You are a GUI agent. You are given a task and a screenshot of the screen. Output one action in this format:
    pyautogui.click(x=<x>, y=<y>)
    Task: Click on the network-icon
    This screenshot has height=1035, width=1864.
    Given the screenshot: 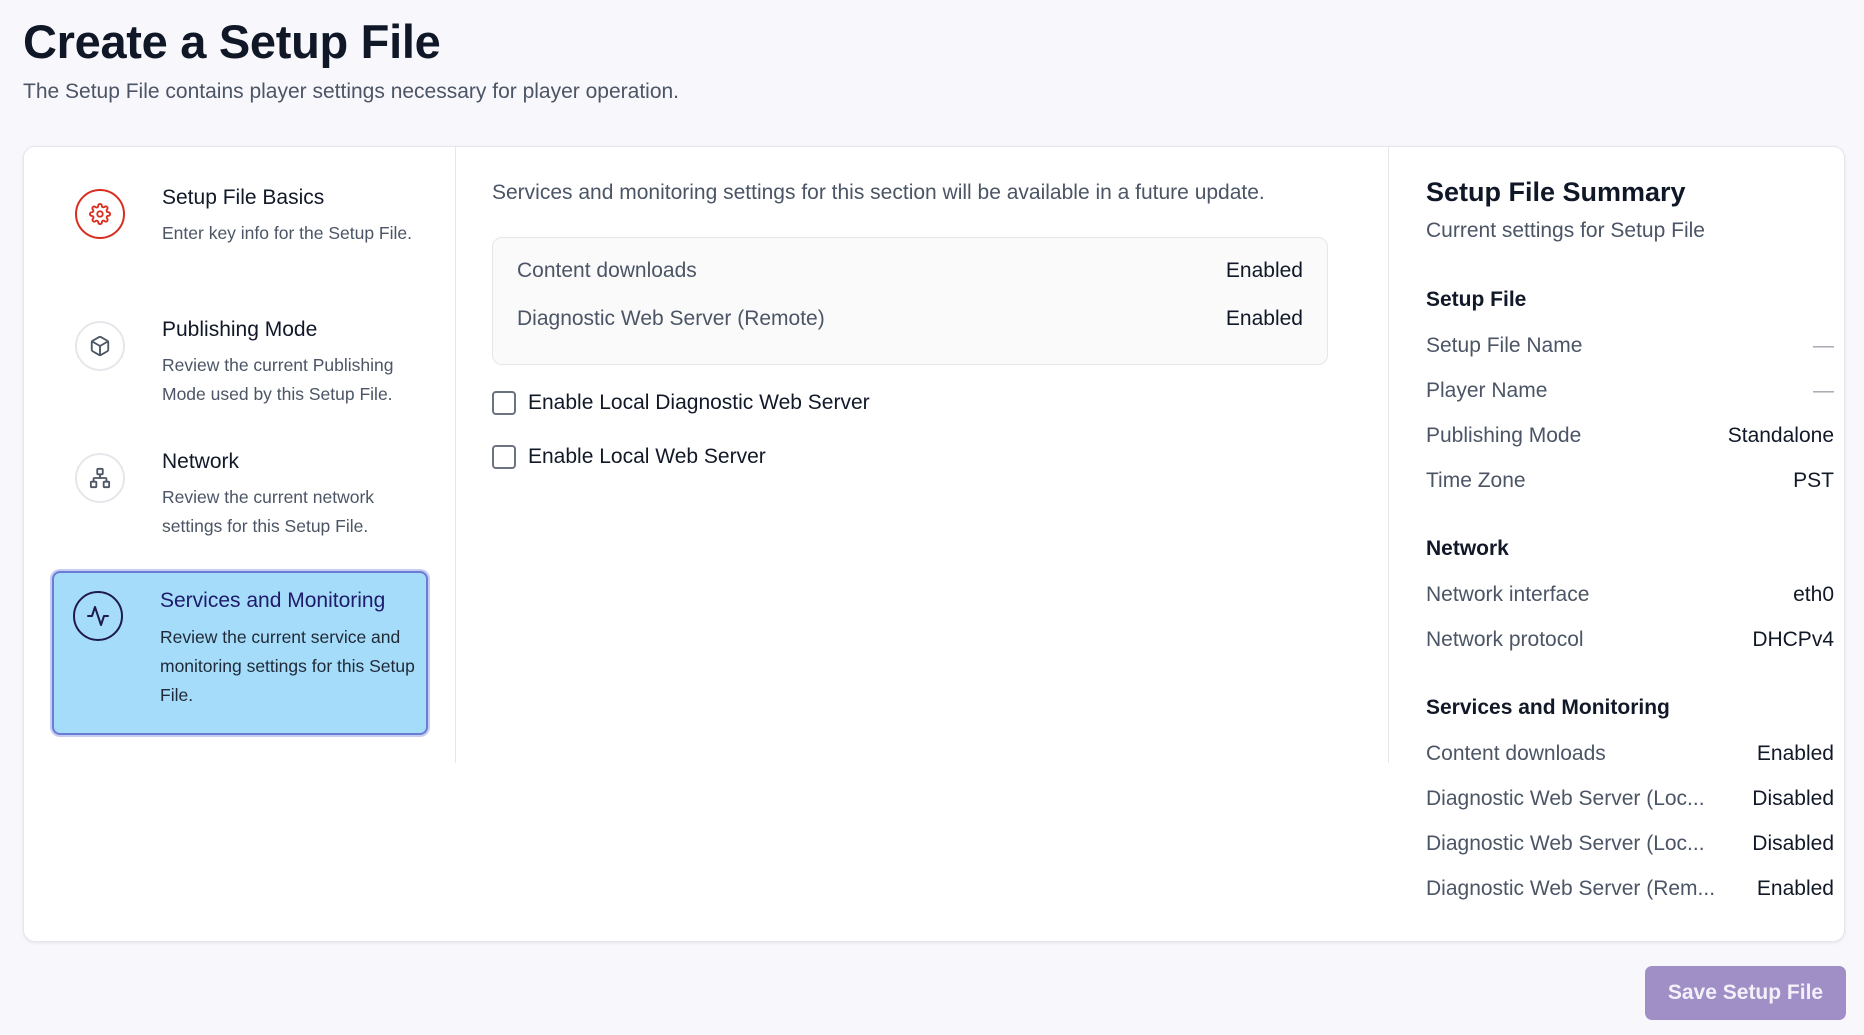 What is the action you would take?
    pyautogui.click(x=100, y=478)
    